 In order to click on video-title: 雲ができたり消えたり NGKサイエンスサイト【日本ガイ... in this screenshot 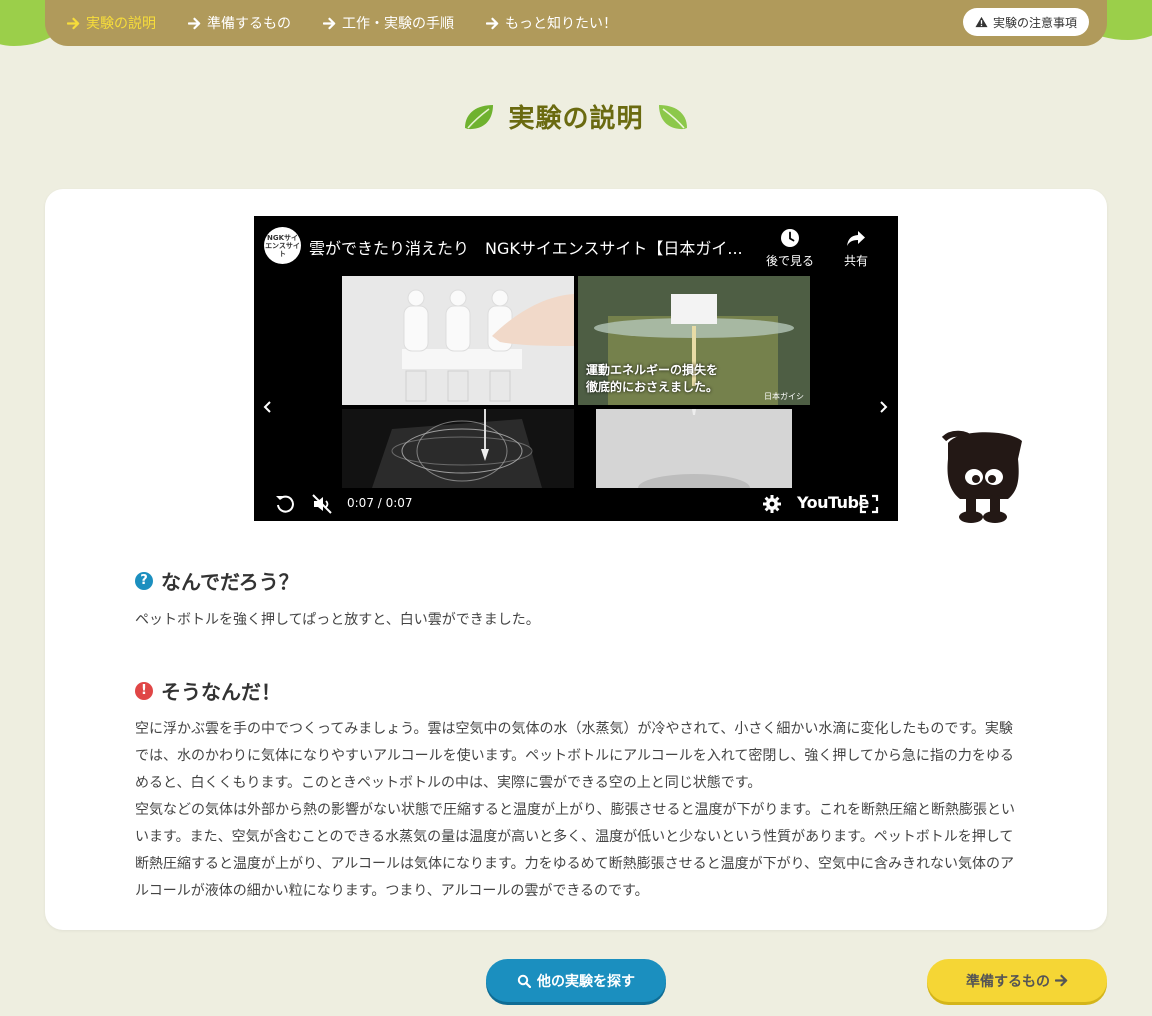, I will do `click(529, 247)`.